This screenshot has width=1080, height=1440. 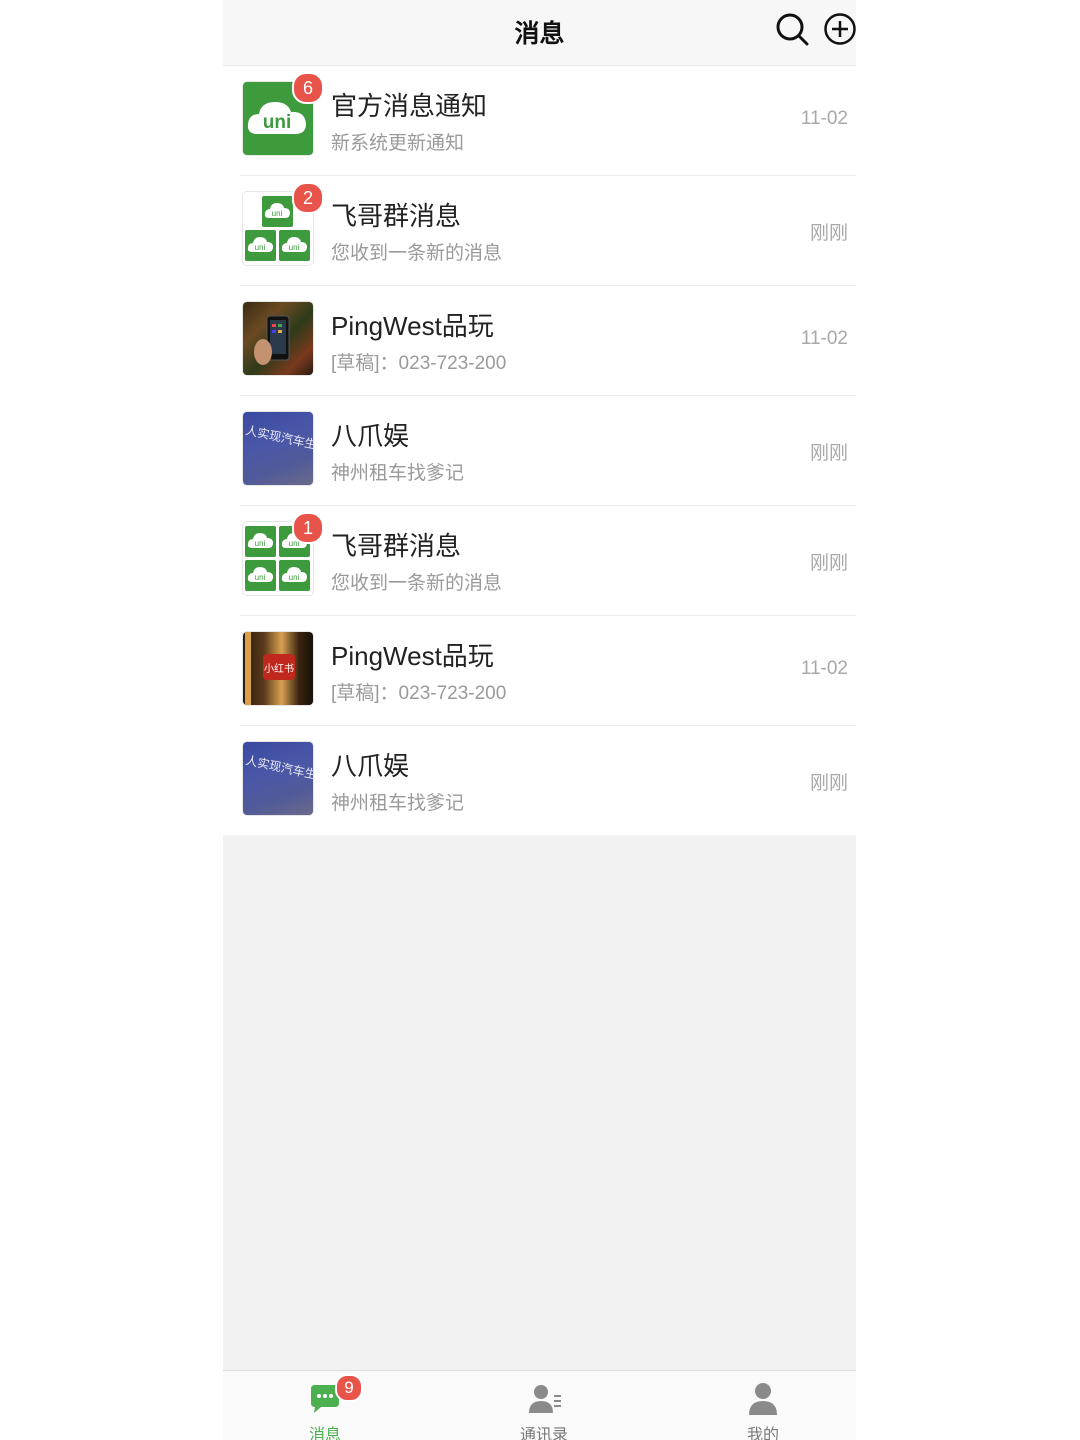 I want to click on tab-contacts: 通讯录, so click(x=544, y=1405).